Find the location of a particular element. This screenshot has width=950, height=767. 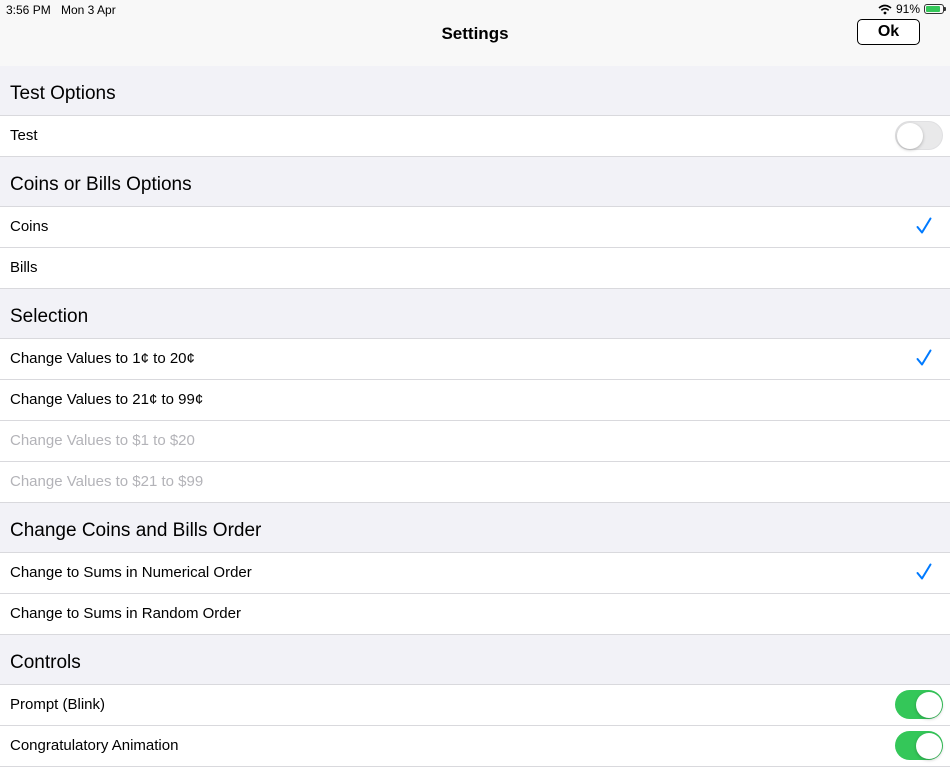

prompt-blink-toggle is located at coordinates (919, 704).